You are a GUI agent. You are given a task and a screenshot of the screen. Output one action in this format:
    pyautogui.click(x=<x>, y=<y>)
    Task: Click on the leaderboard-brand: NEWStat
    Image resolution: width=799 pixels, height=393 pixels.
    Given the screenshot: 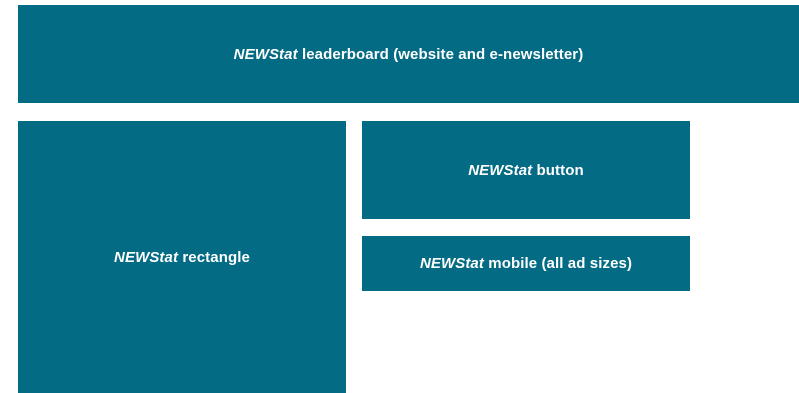 What is the action you would take?
    pyautogui.click(x=265, y=54)
    